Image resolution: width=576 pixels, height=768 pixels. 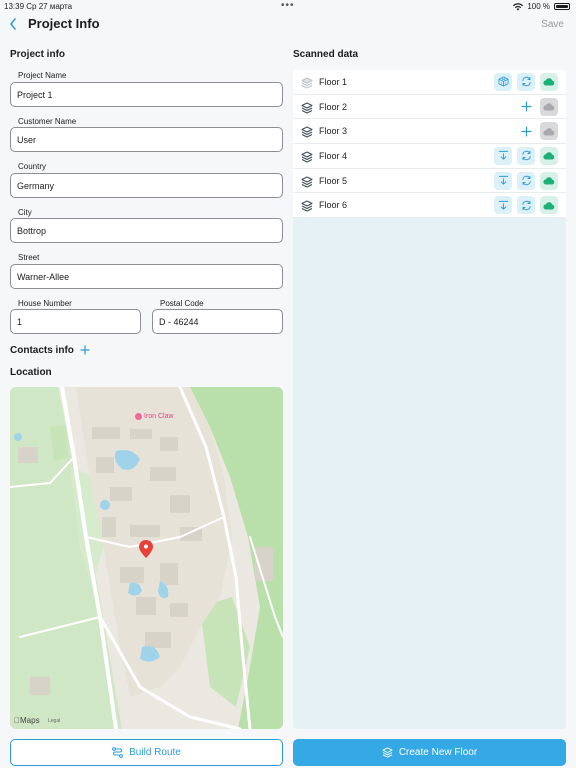 What do you see at coordinates (146, 276) in the screenshot?
I see `street-input` at bounding box center [146, 276].